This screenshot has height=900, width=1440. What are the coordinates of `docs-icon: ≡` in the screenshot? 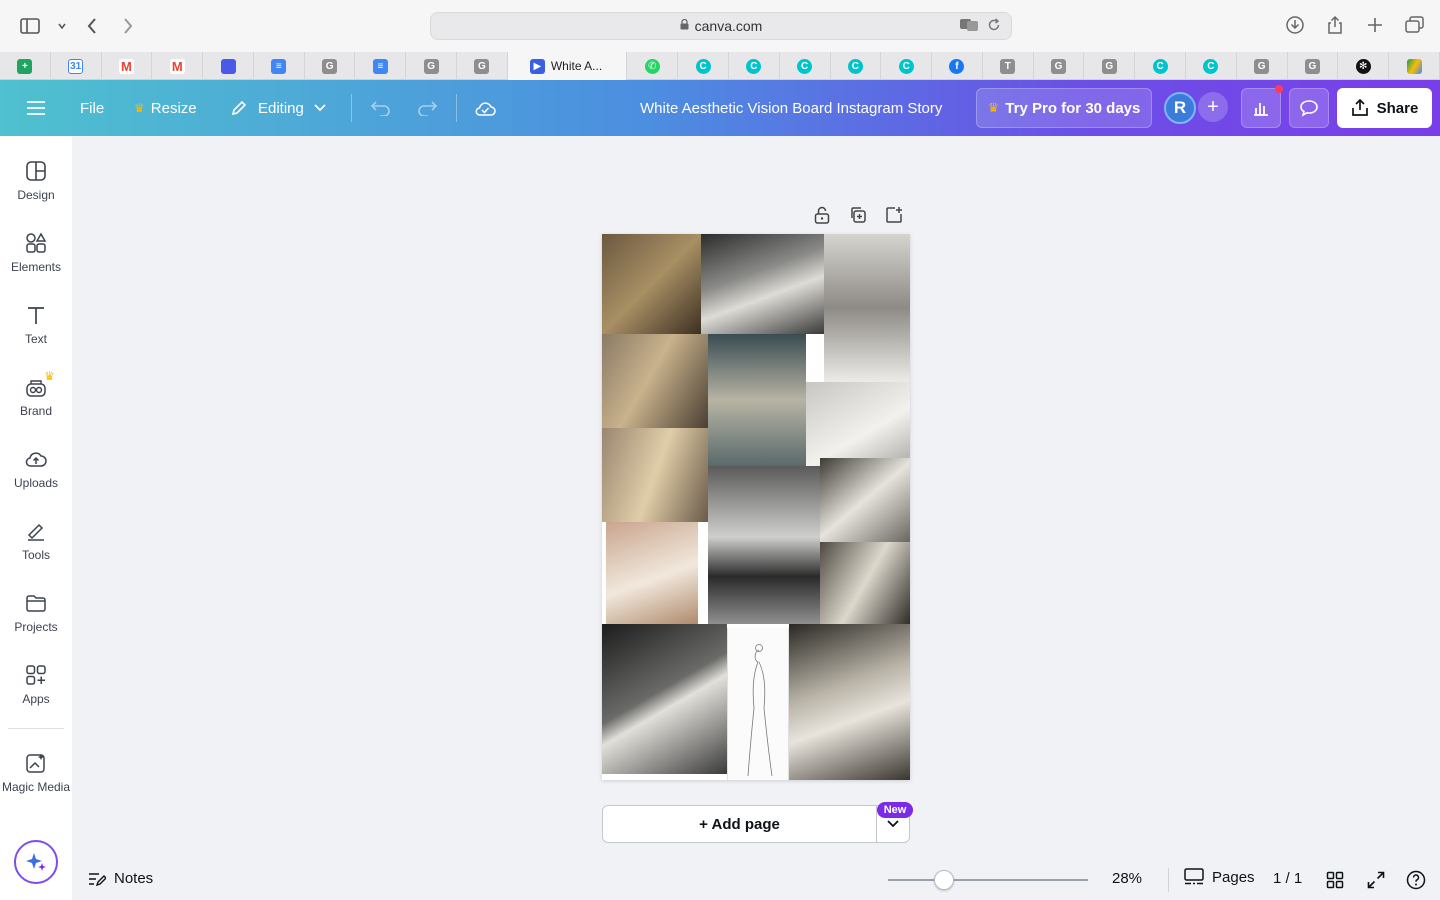 It's located at (279, 66).